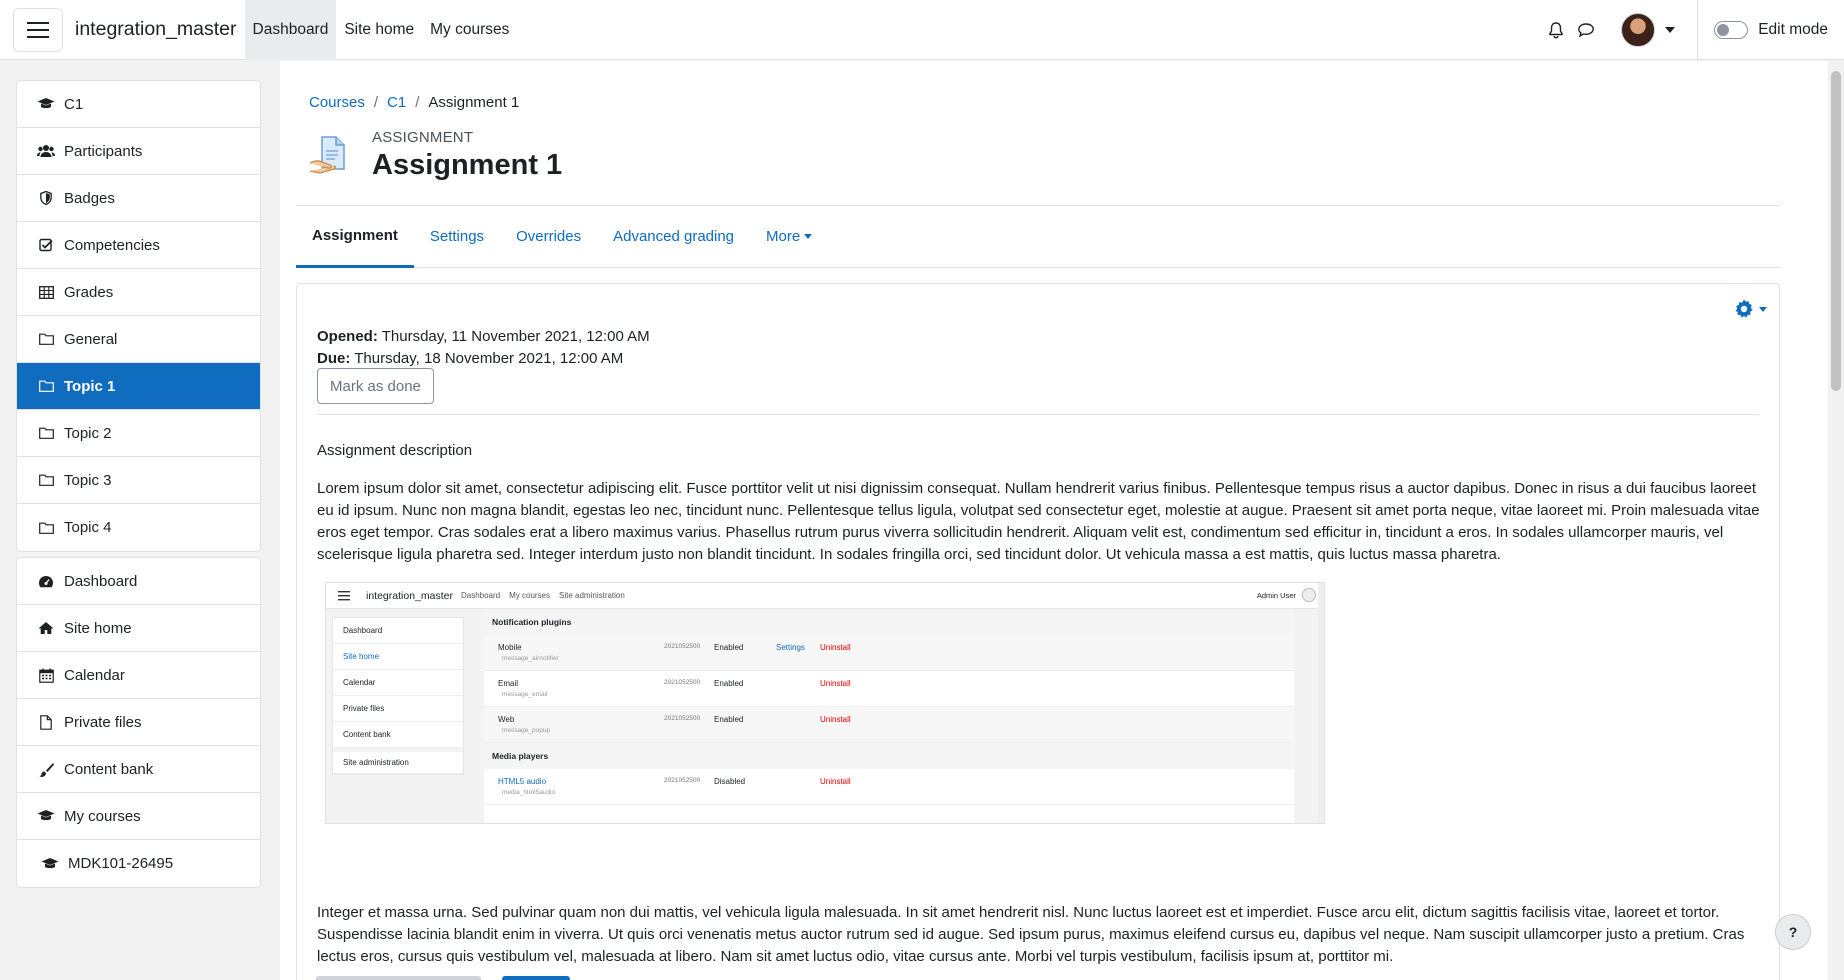  I want to click on sidebar-item-topic-3: Topic 3, so click(138, 480).